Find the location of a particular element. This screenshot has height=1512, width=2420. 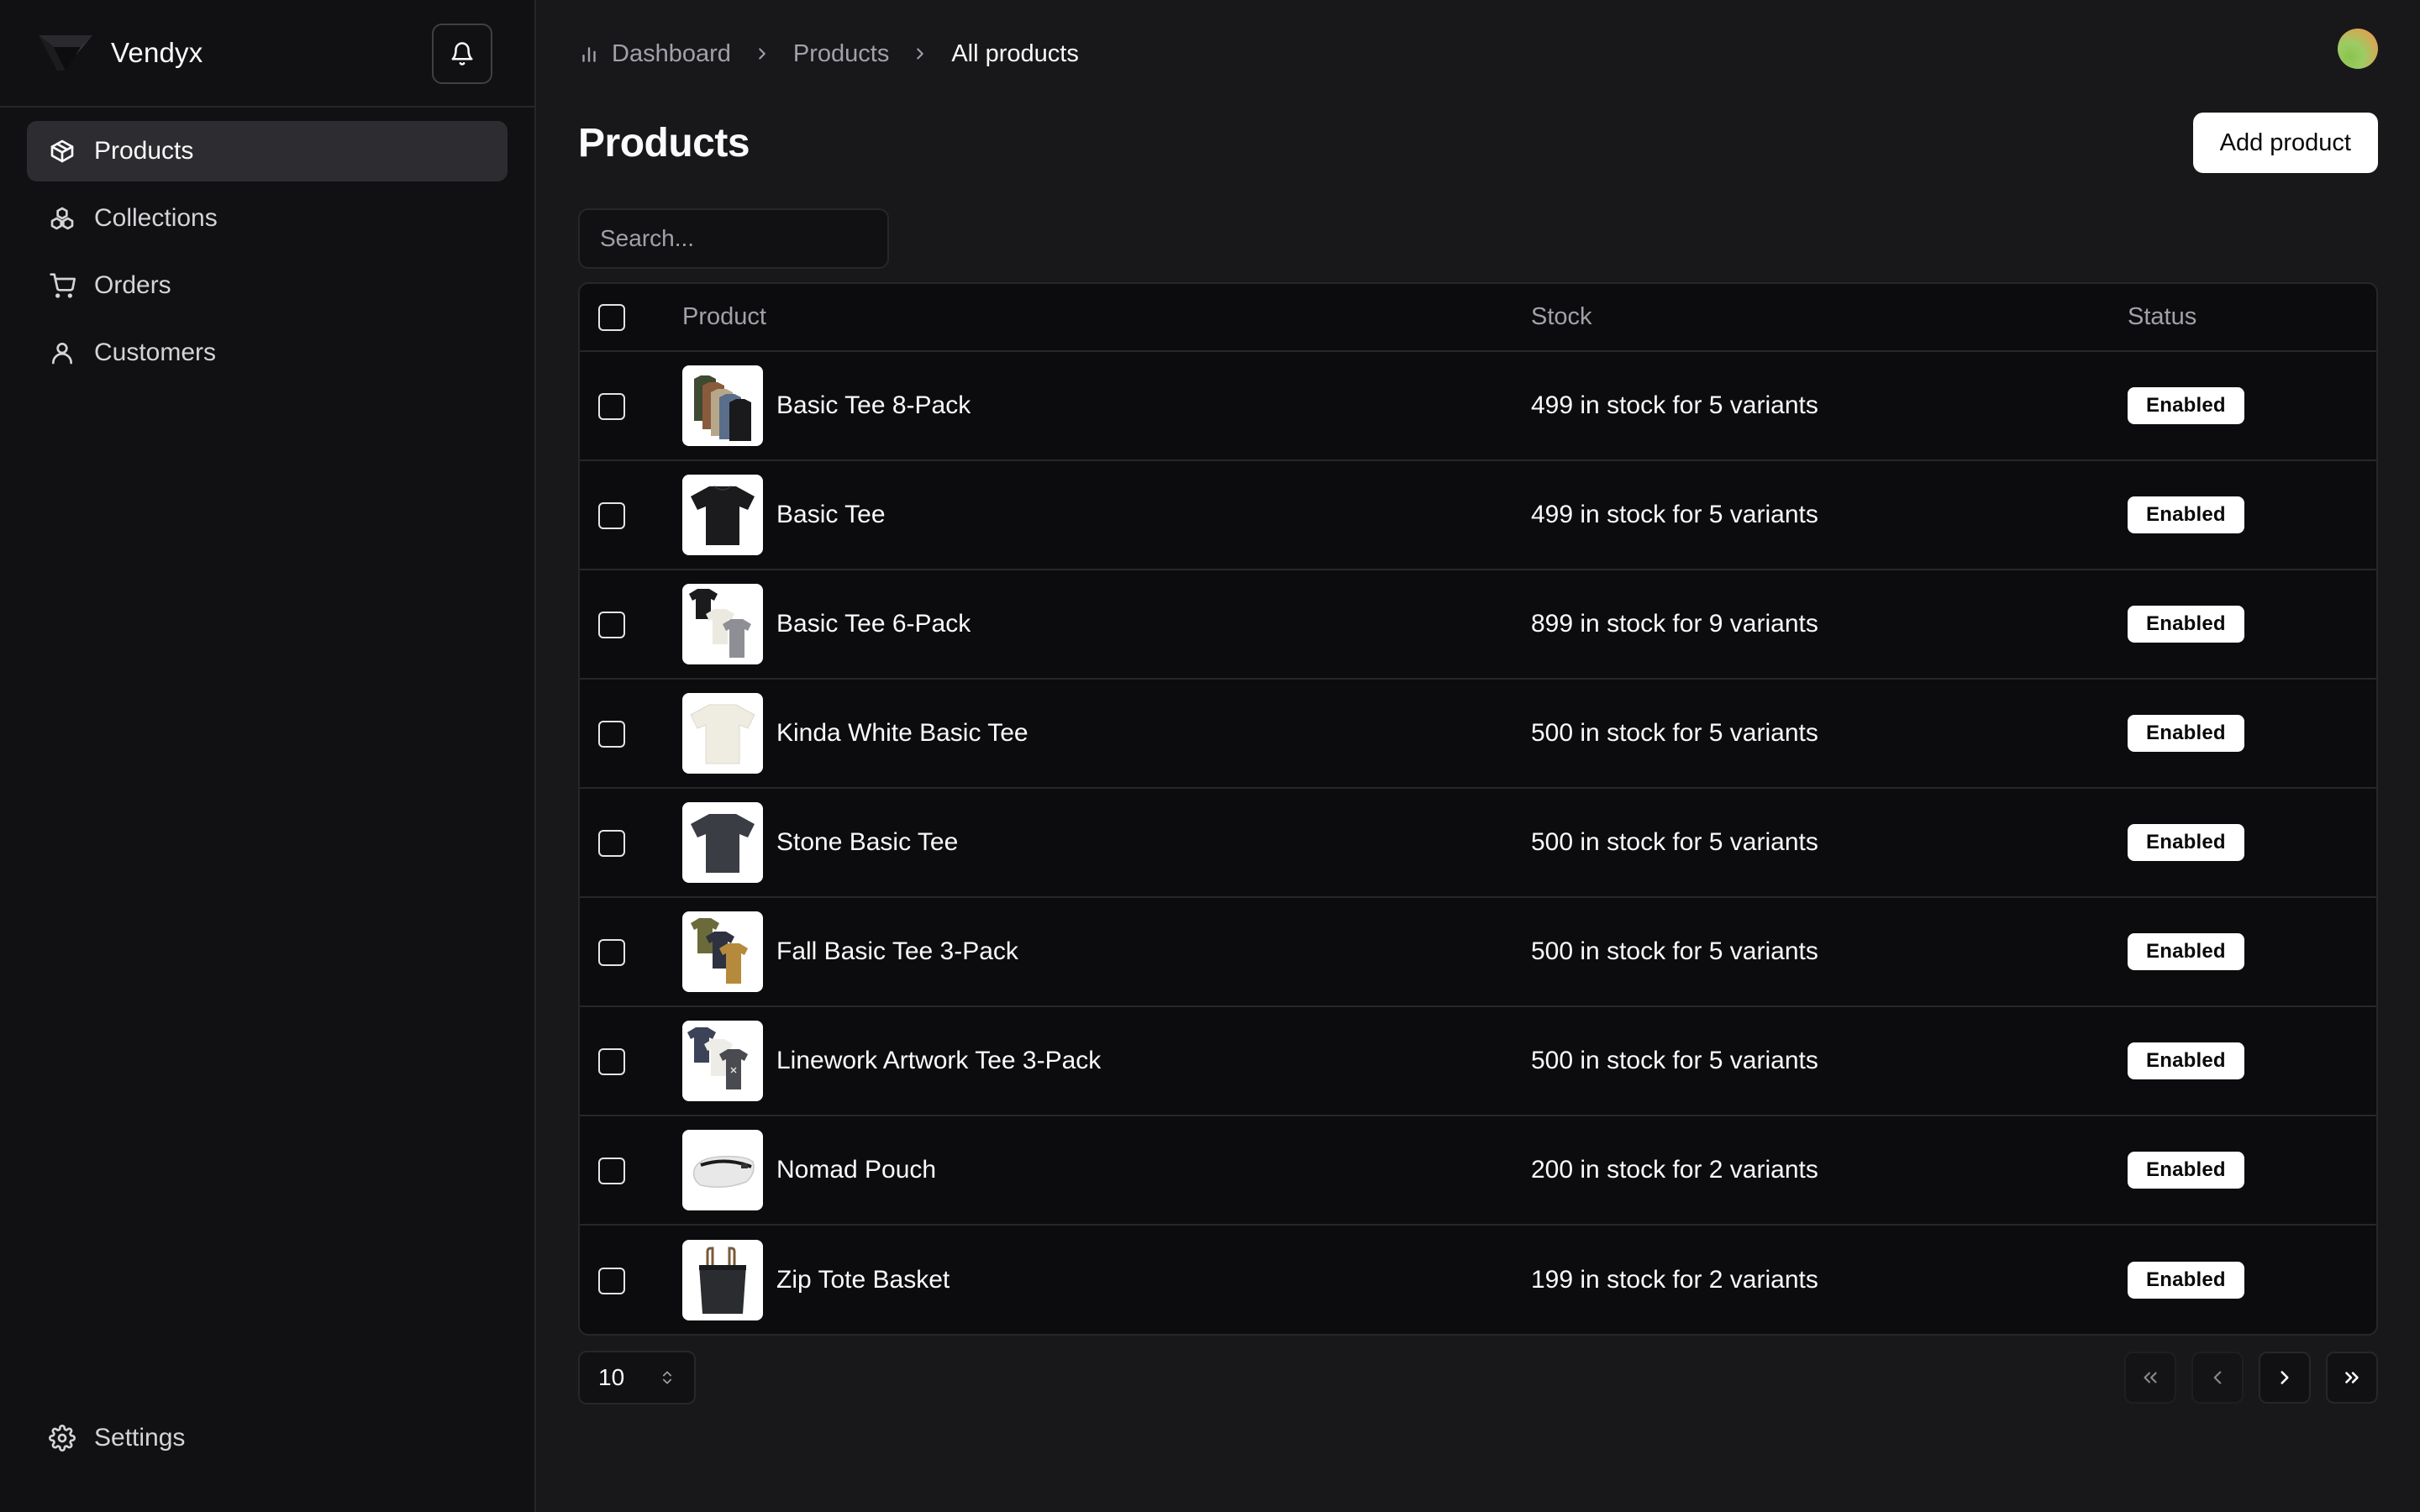

stock-cell: 199 in stock for 2 variants is located at coordinates (1675, 1279).